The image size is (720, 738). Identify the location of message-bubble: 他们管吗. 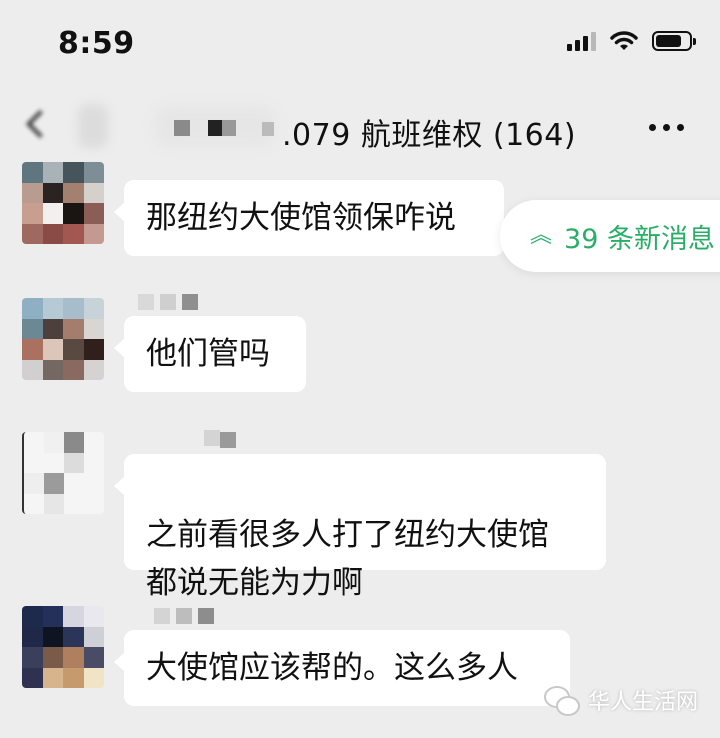
(210, 354).